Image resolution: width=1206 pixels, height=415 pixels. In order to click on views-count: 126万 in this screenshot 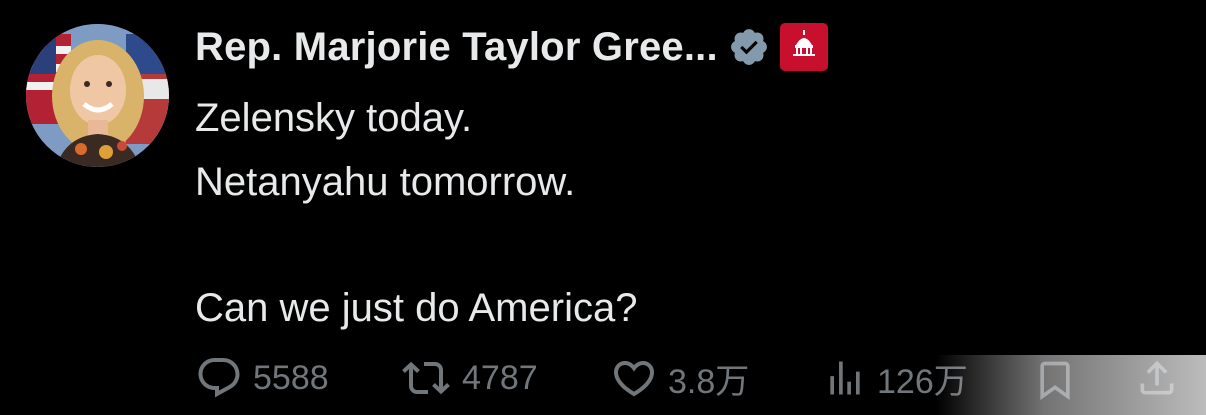, I will do `click(922, 381)`.